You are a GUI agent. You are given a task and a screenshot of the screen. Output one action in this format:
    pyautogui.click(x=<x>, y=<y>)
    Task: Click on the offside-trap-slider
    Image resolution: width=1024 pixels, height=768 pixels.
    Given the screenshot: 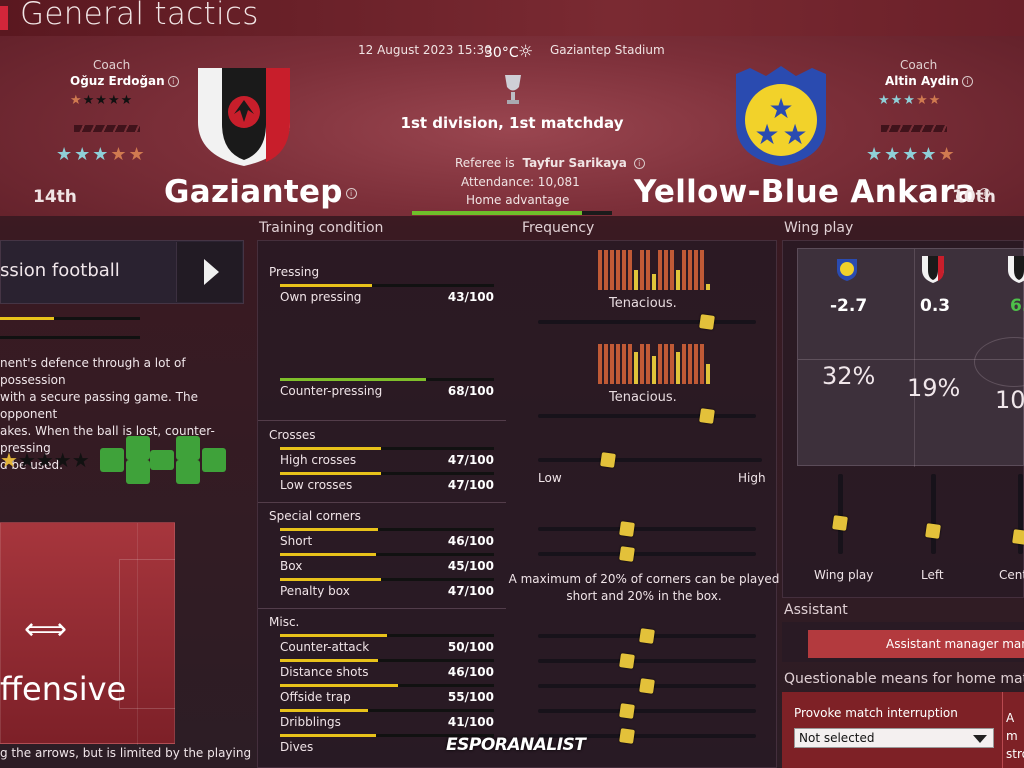 What is the action you would take?
    pyautogui.click(x=647, y=686)
    